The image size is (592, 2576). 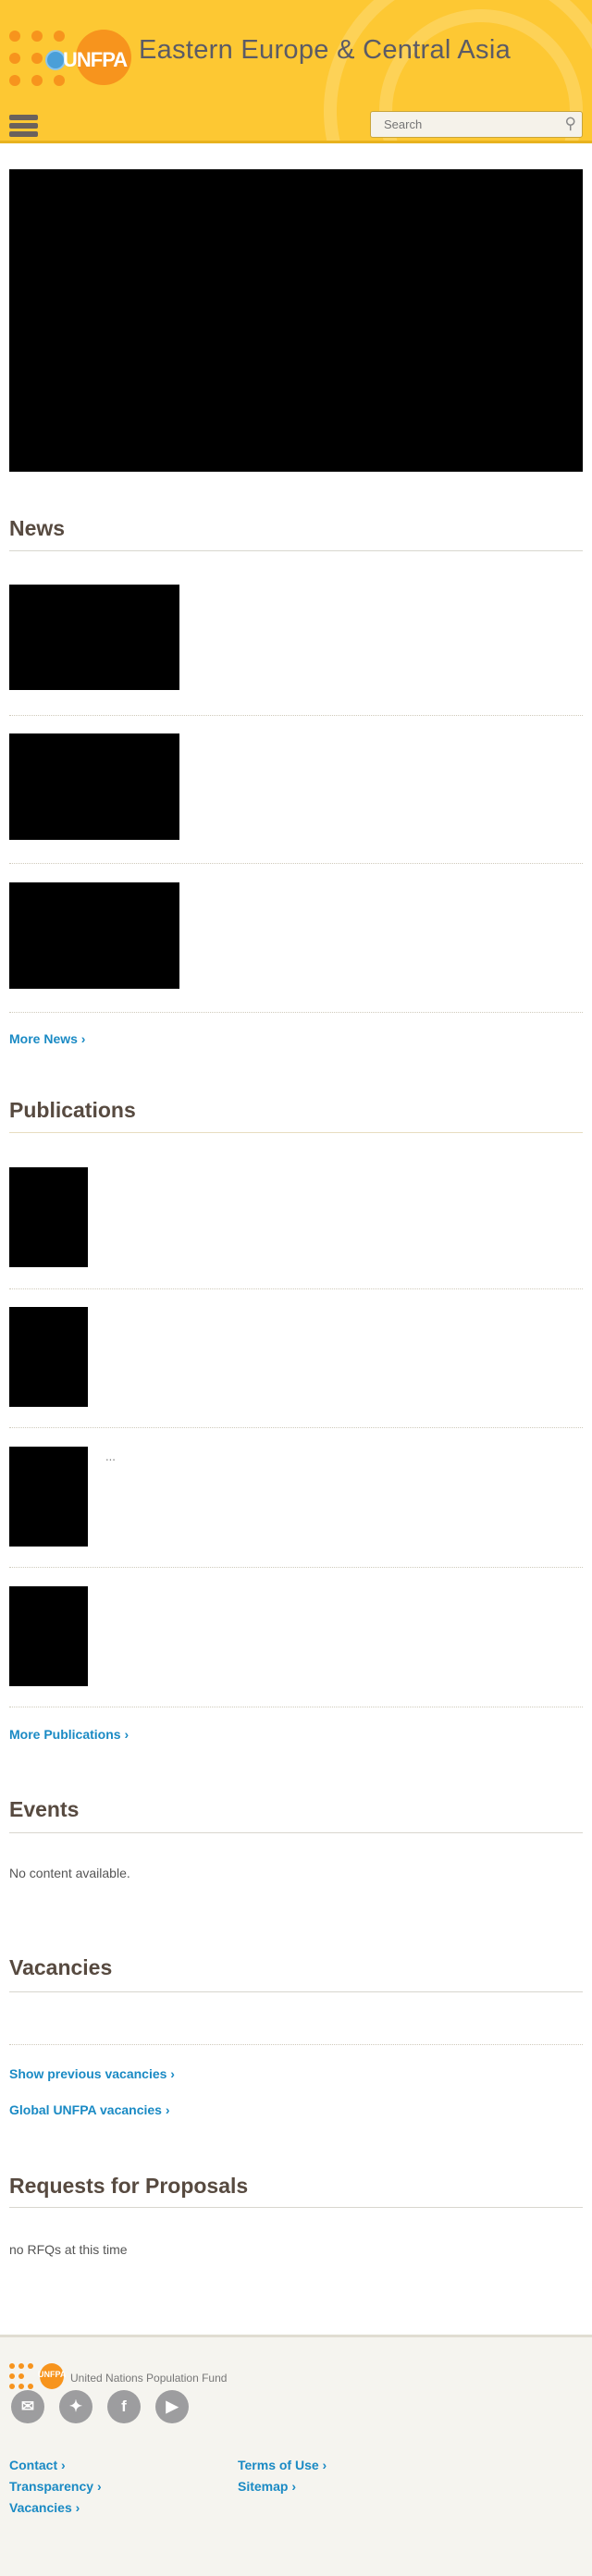 I want to click on footer-link-sitemap: Sitemap ›, so click(x=267, y=2486).